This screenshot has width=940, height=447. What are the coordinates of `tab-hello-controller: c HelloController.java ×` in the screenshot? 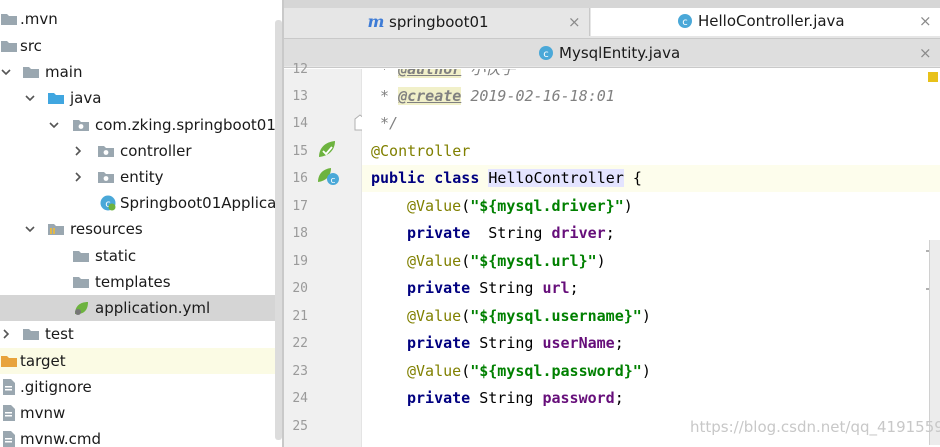 It's located at (765, 22).